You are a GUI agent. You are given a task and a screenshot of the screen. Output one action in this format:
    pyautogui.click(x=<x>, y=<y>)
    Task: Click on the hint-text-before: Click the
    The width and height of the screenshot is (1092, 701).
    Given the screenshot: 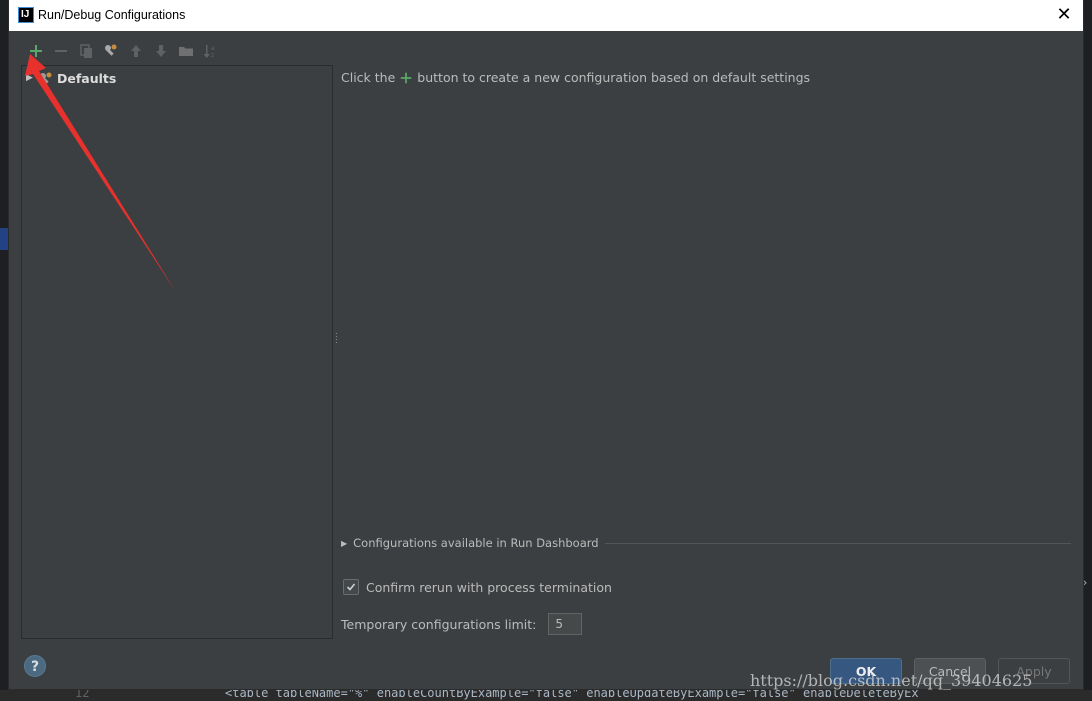 What is the action you would take?
    pyautogui.click(x=368, y=77)
    